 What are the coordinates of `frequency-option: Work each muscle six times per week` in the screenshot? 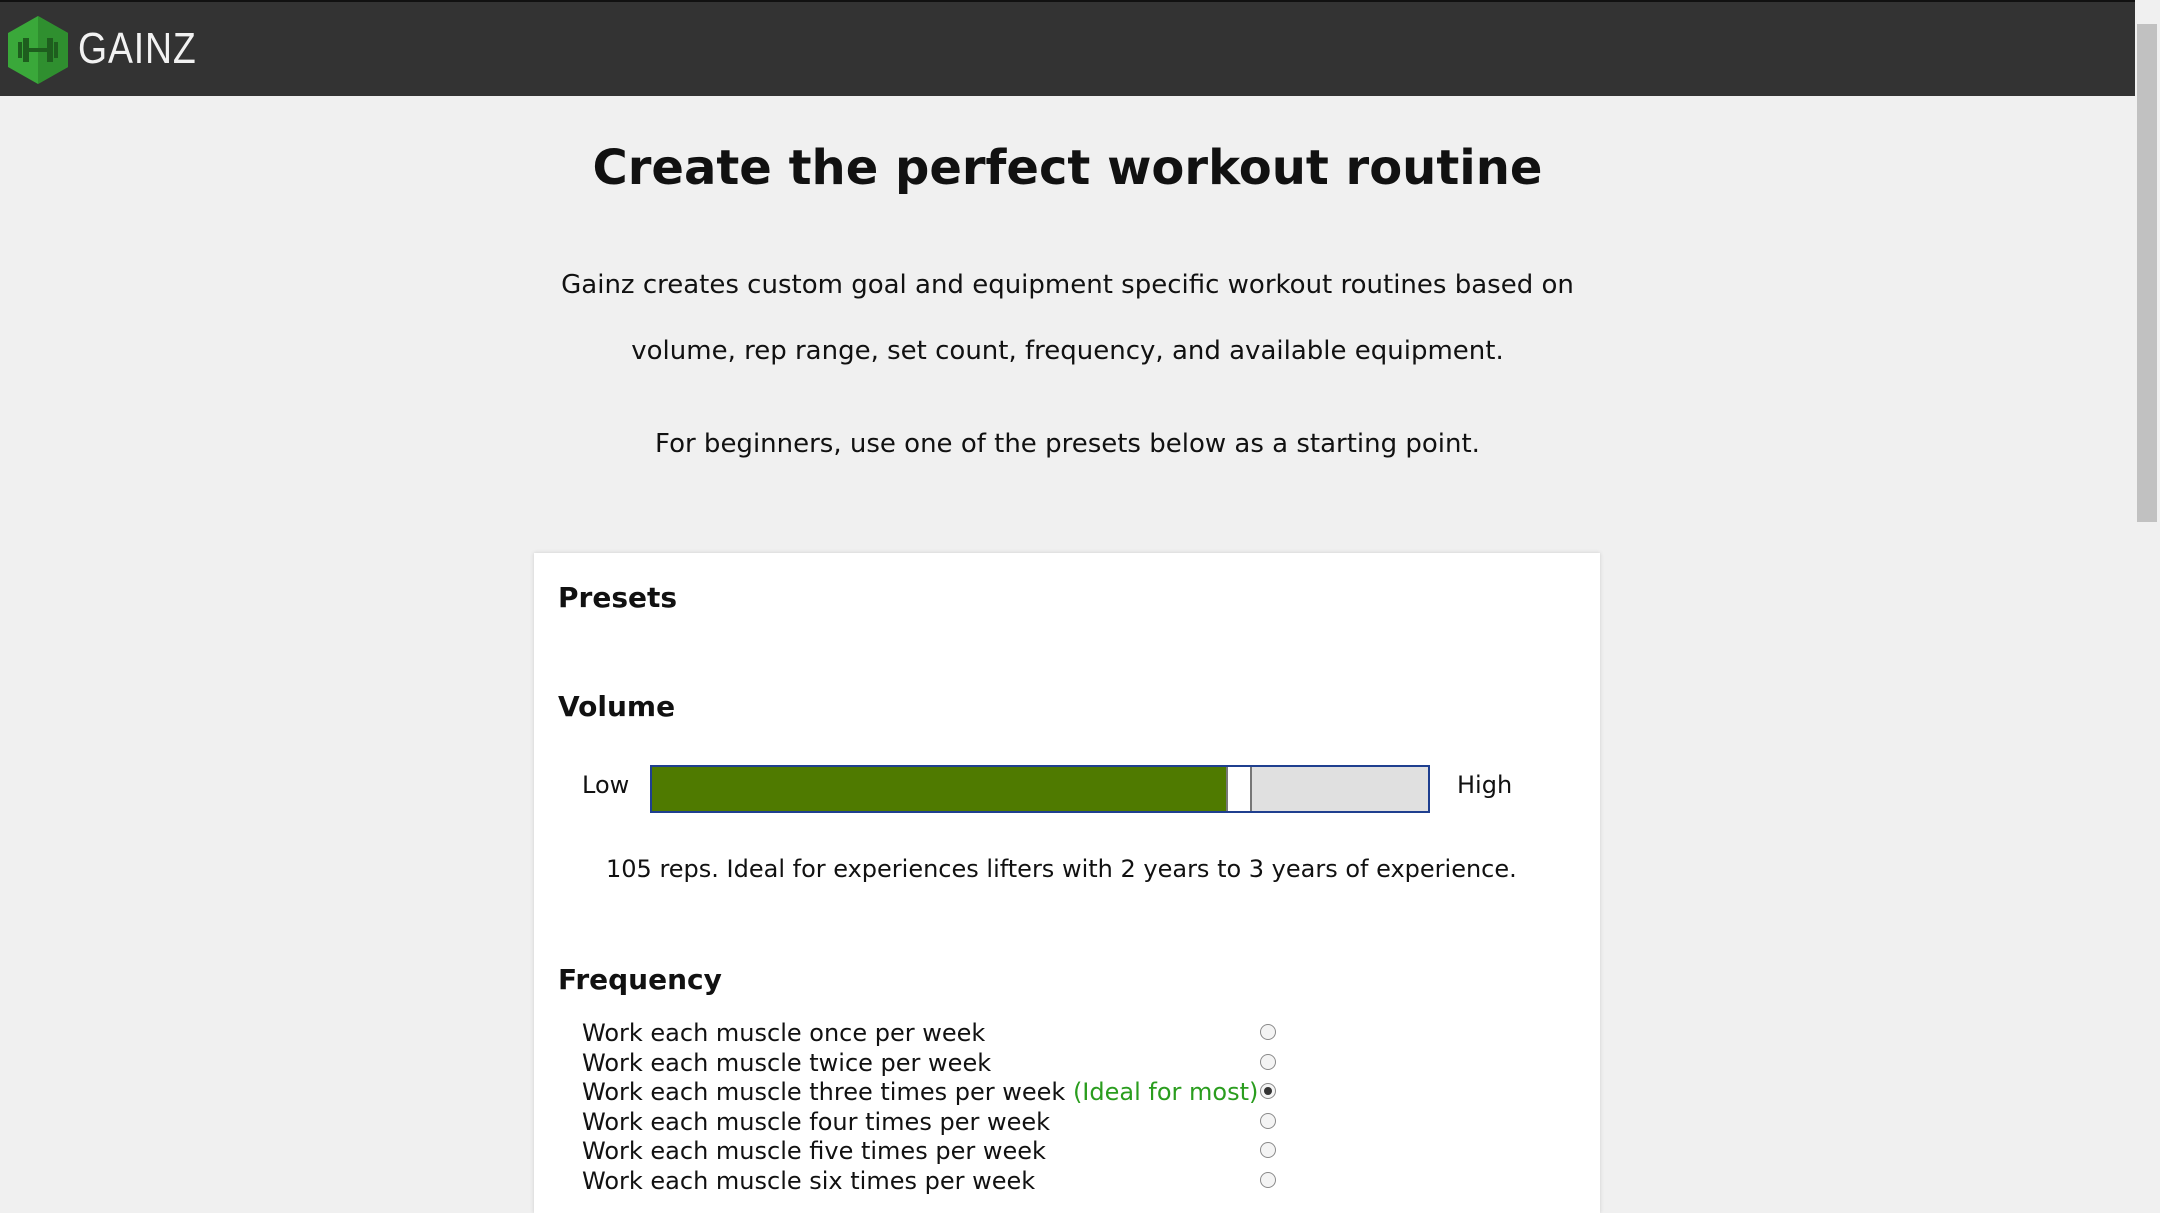 It's located at (932, 1182).